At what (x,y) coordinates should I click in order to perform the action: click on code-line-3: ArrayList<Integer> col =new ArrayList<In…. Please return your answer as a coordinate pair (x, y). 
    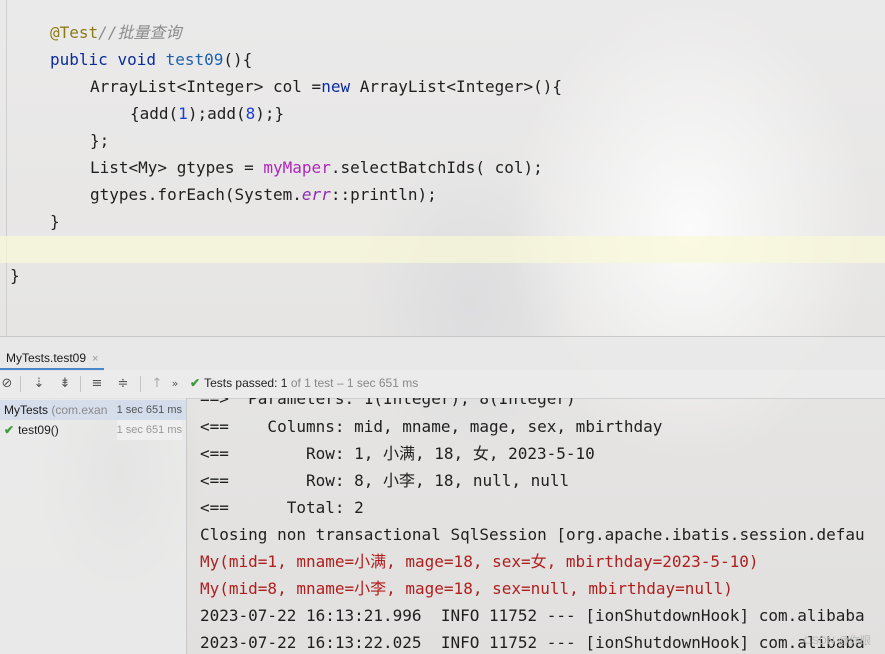
    Looking at the image, I should click on (326, 86).